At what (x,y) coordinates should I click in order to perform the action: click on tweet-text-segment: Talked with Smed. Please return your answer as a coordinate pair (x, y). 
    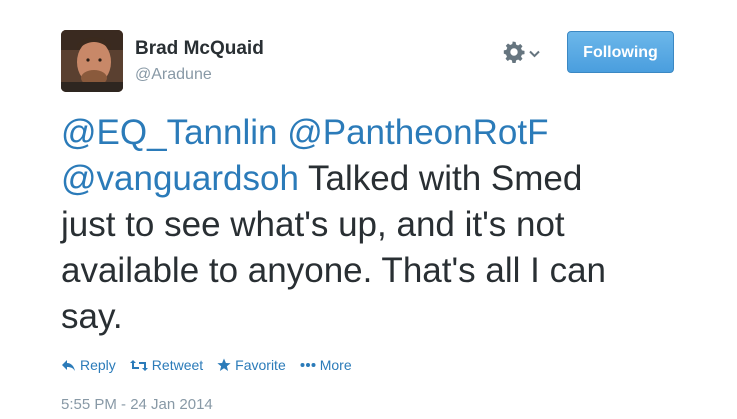
    Looking at the image, I should click on (445, 178).